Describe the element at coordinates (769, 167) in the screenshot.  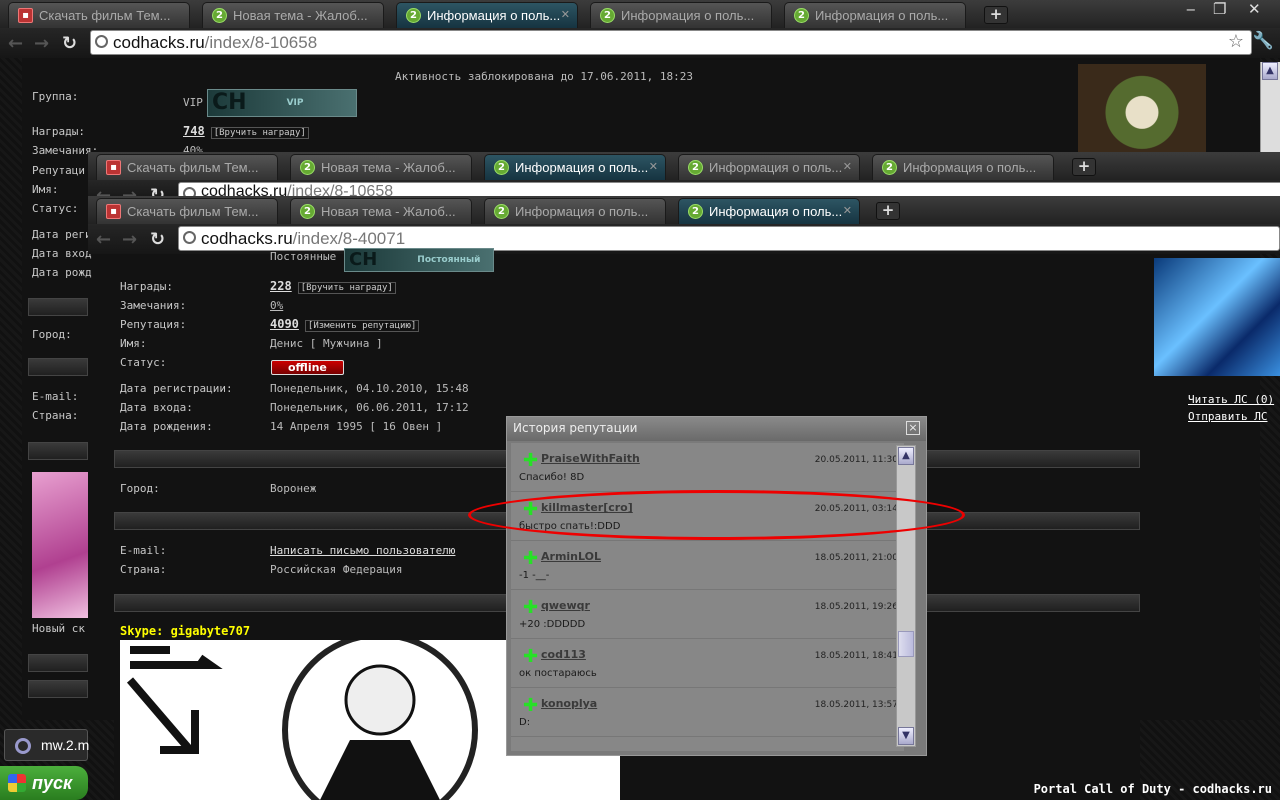
I see `tab-4: 2 Информация о поль... ✕` at that location.